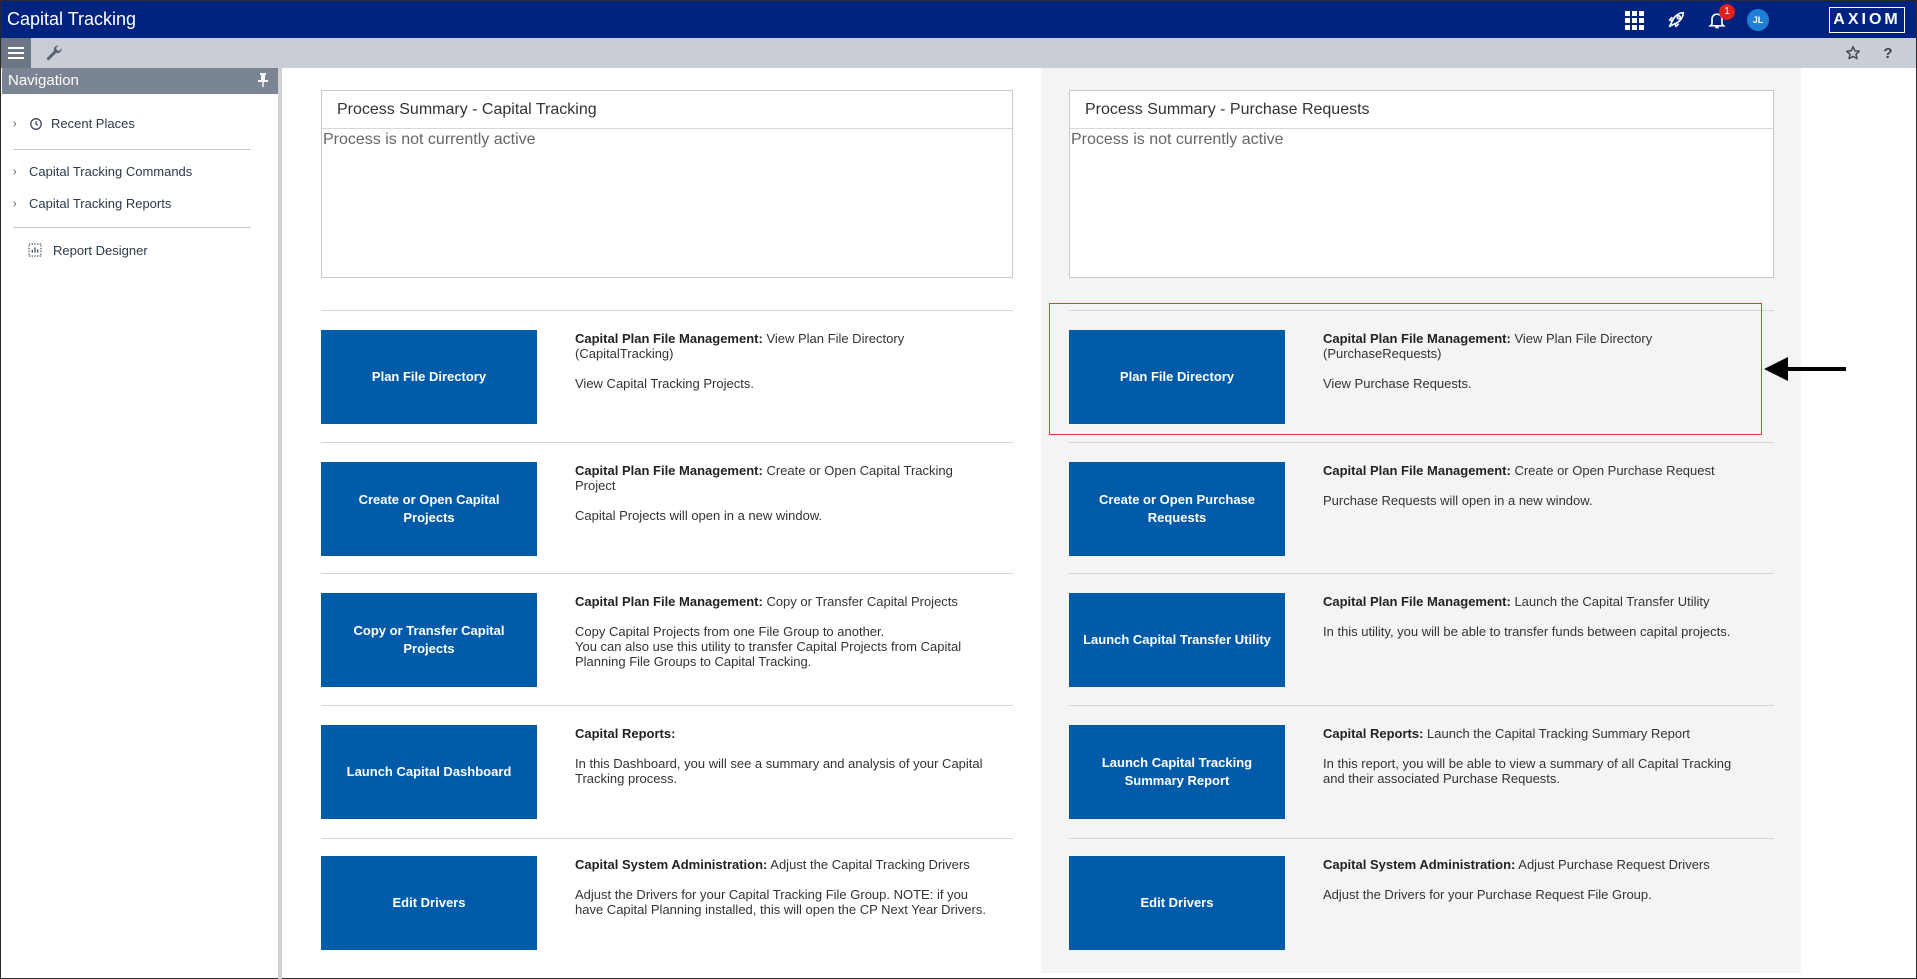 This screenshot has width=1917, height=979. Describe the element at coordinates (429, 772) in the screenshot. I see `launch-capital-dashboard-button: Launch Capital Dashboard` at that location.